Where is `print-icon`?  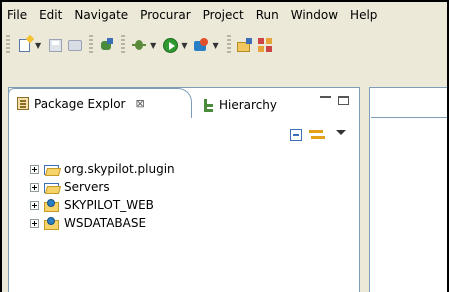
print-icon is located at coordinates (75, 45).